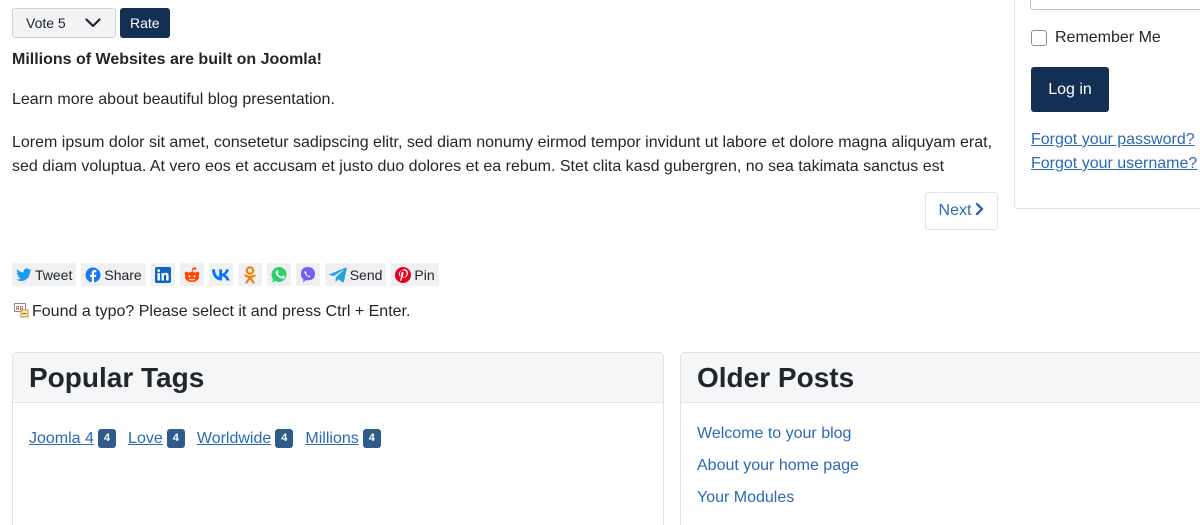 The width and height of the screenshot is (1200, 525). I want to click on reddit-icon, so click(192, 275).